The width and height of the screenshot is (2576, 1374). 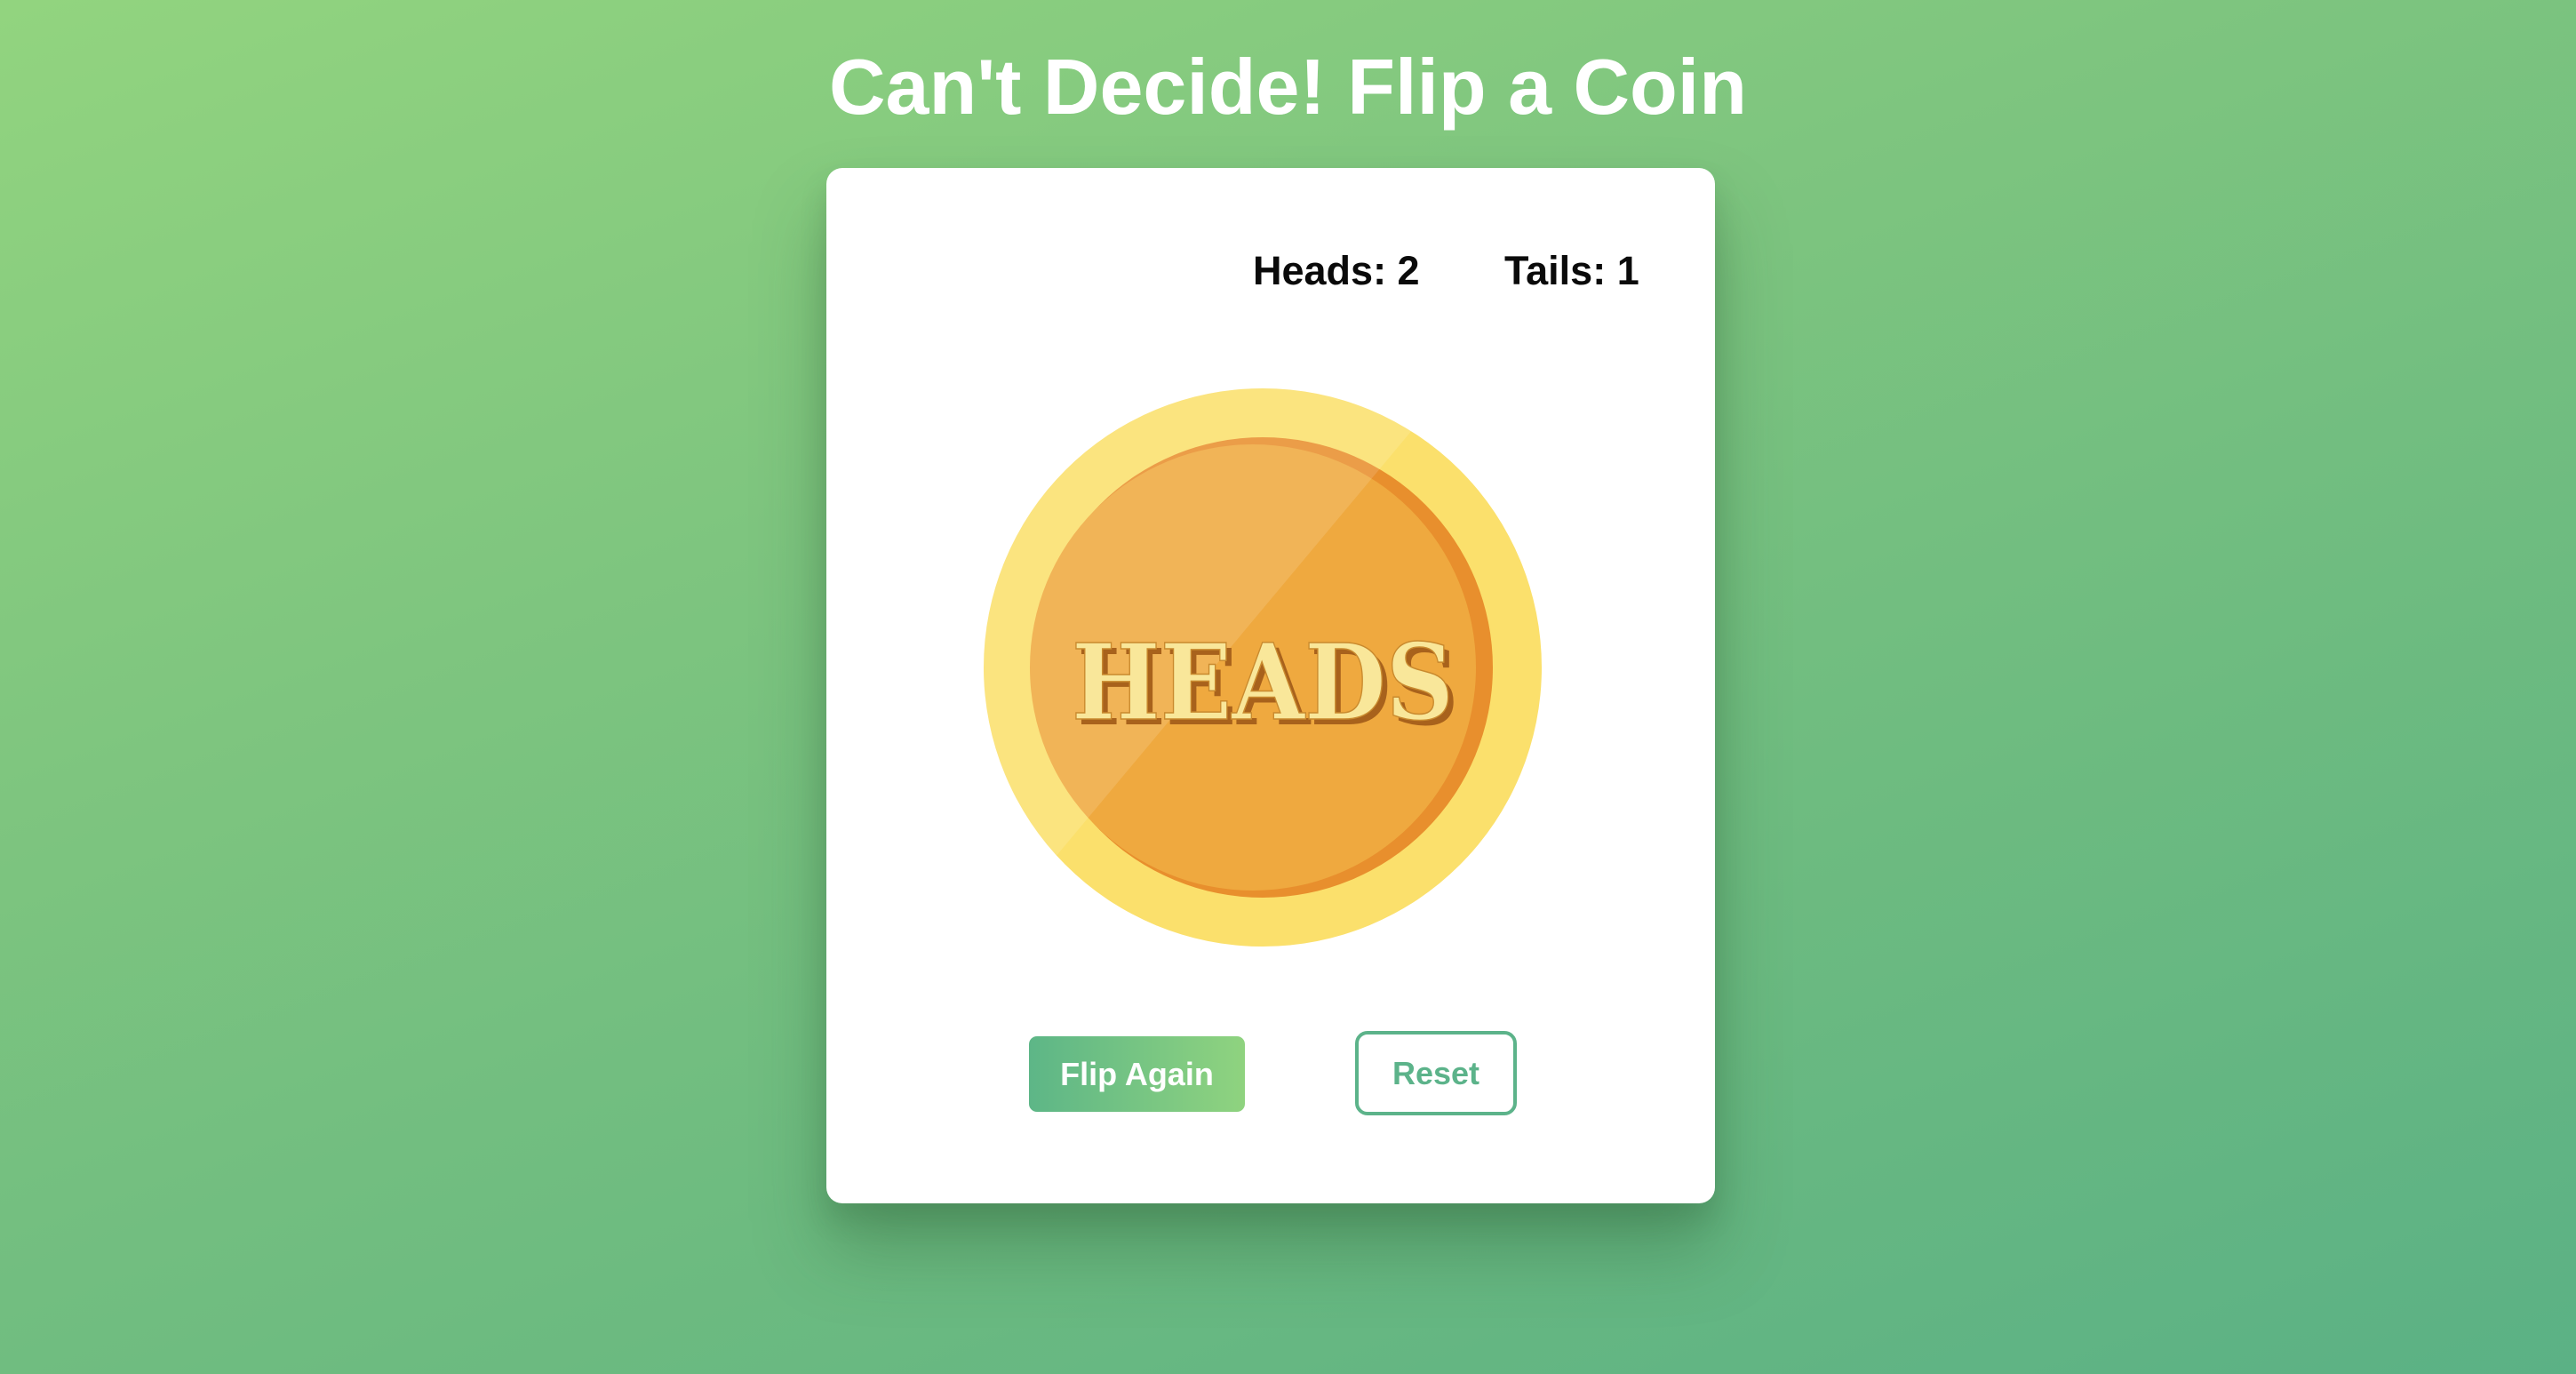 I want to click on reset-button: Reset, so click(x=1436, y=1073).